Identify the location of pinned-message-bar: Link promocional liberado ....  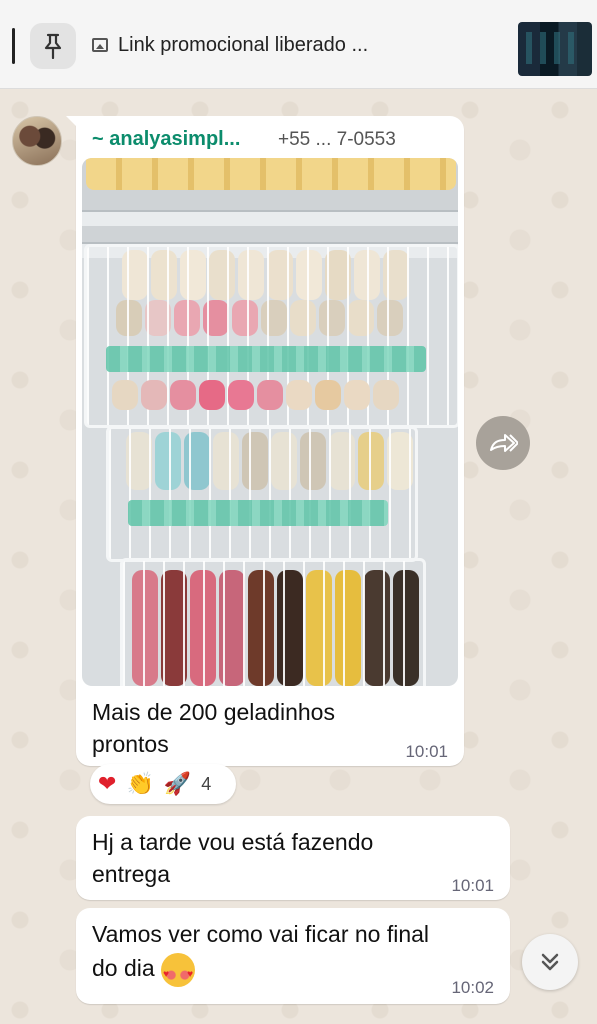
(298, 44).